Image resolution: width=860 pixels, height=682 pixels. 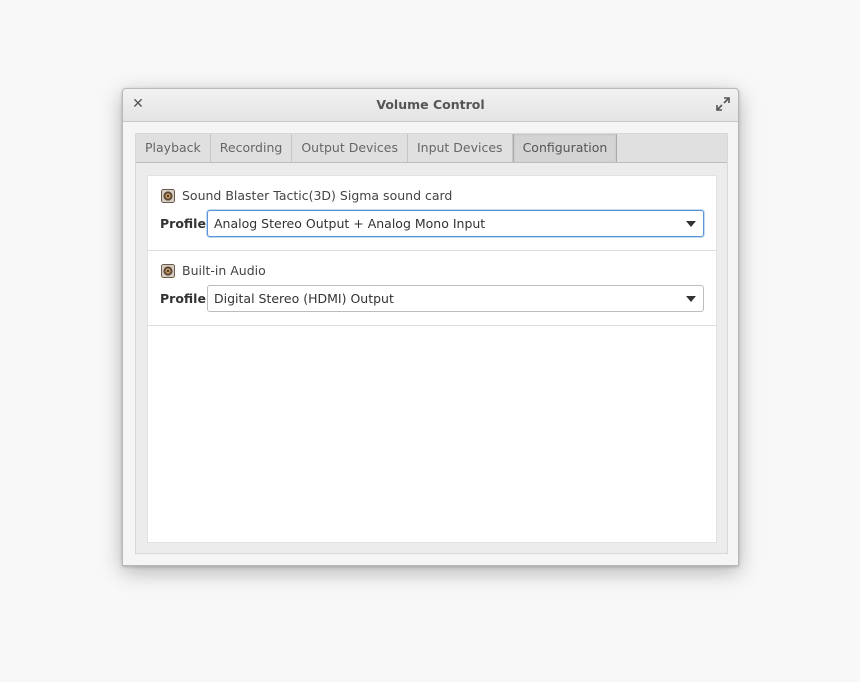 I want to click on profile-value: Digital Stereo (HDMI) Output, so click(x=304, y=298).